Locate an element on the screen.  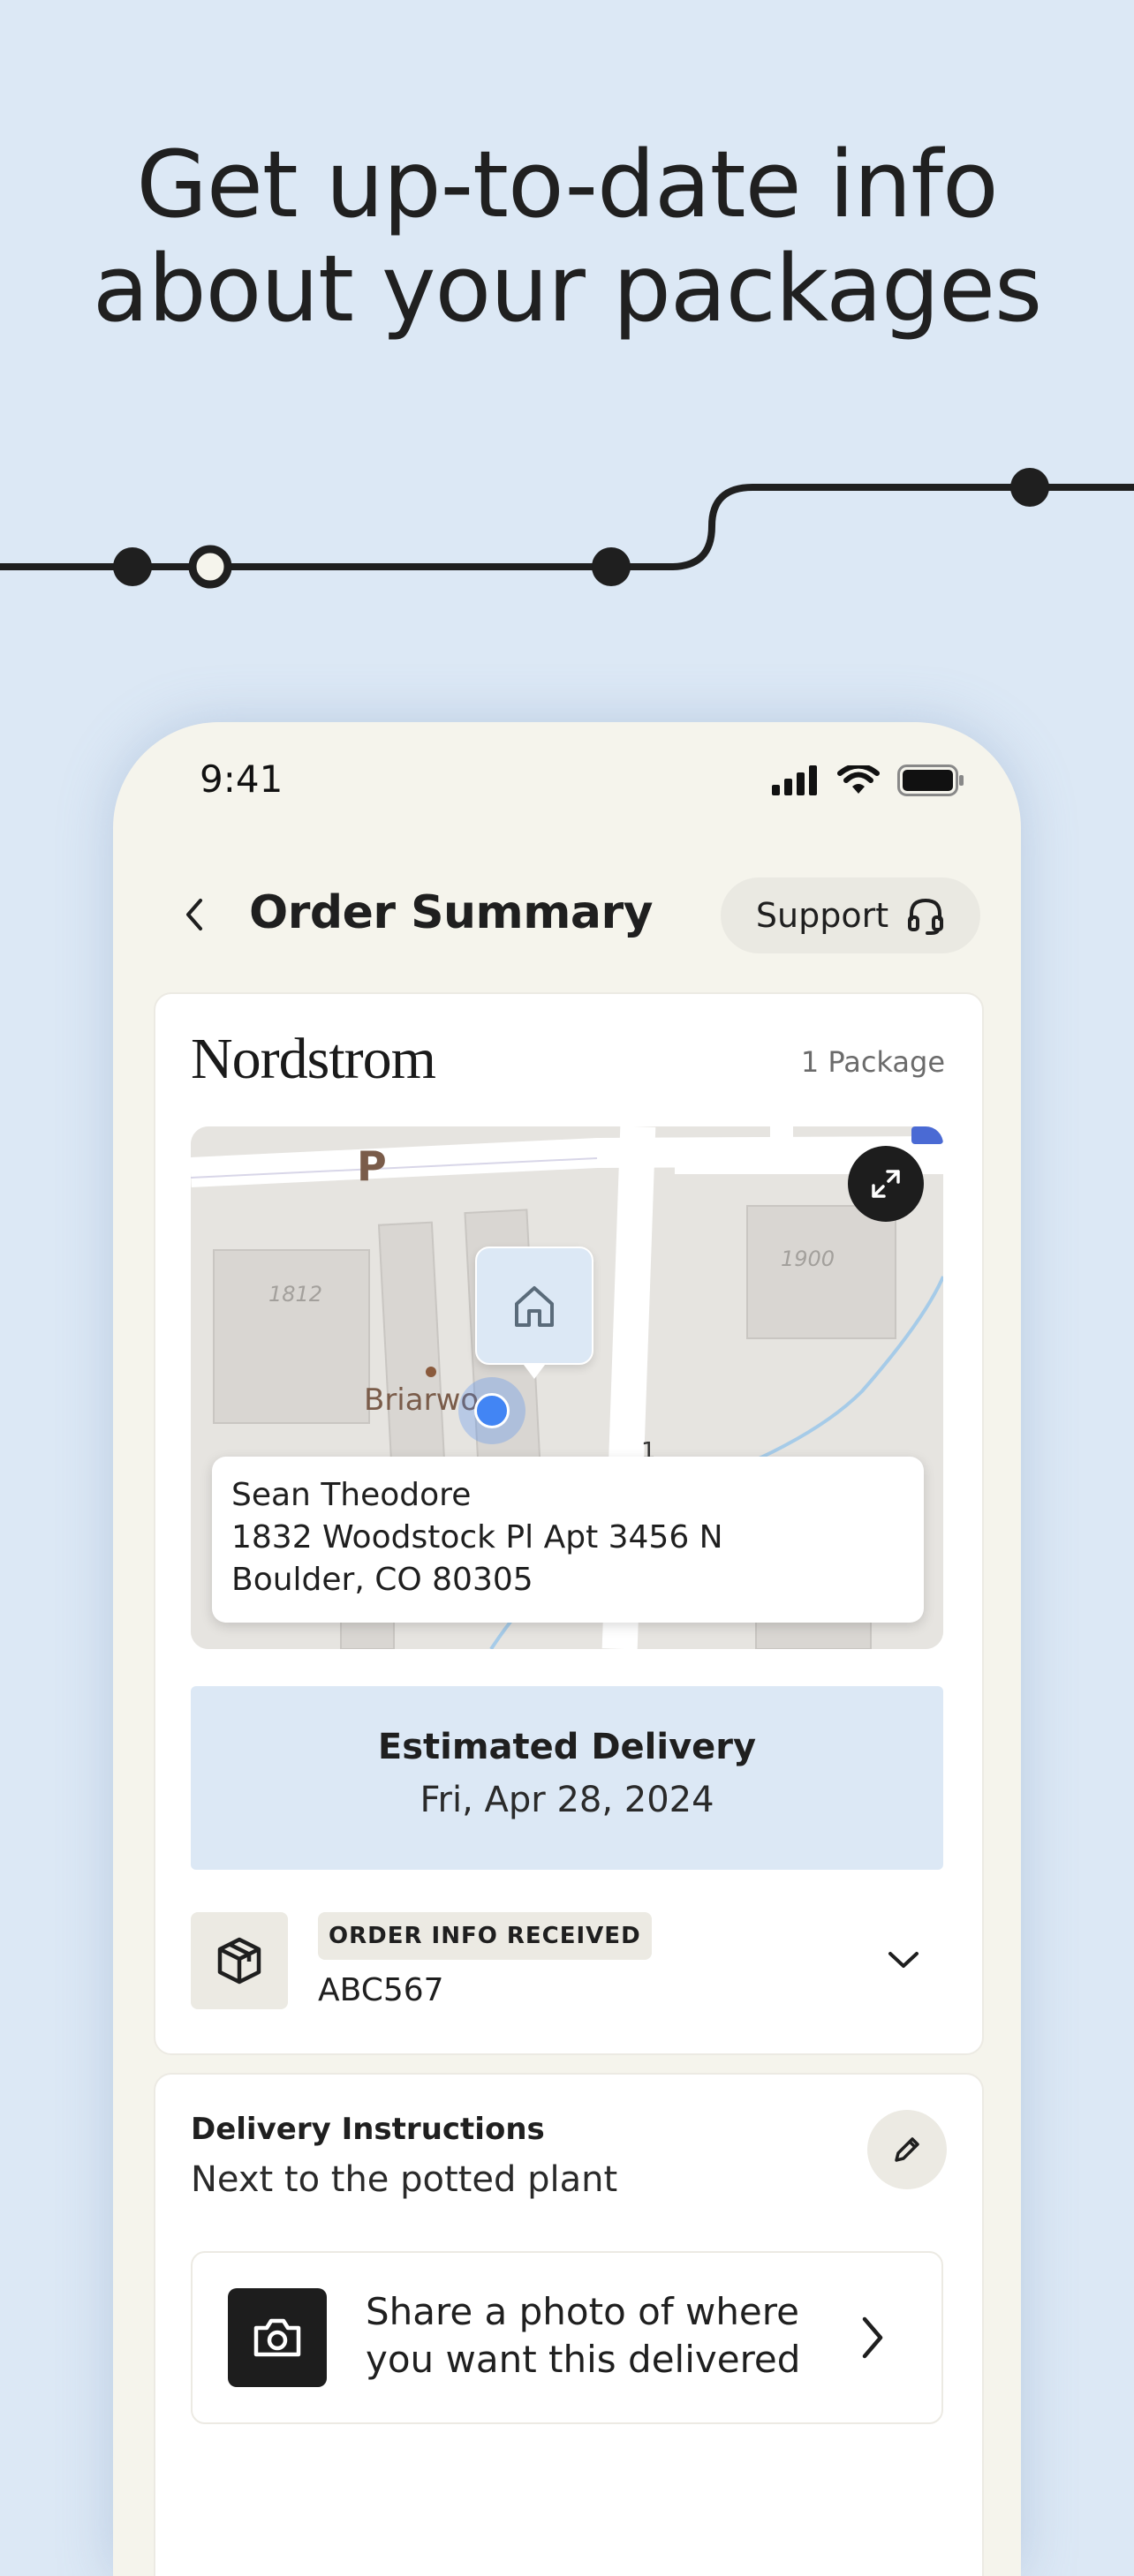
headline-line-2: about your packages is located at coordinates (567, 289).